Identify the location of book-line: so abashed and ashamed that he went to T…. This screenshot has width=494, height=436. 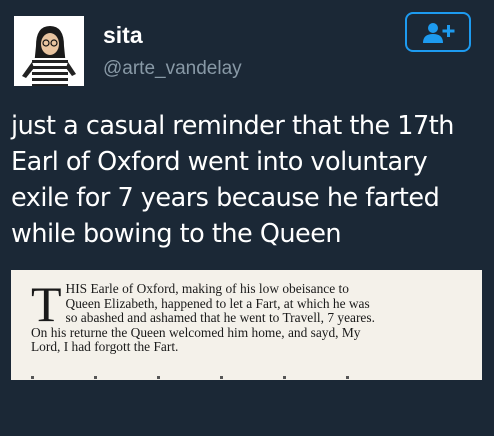
(220, 318).